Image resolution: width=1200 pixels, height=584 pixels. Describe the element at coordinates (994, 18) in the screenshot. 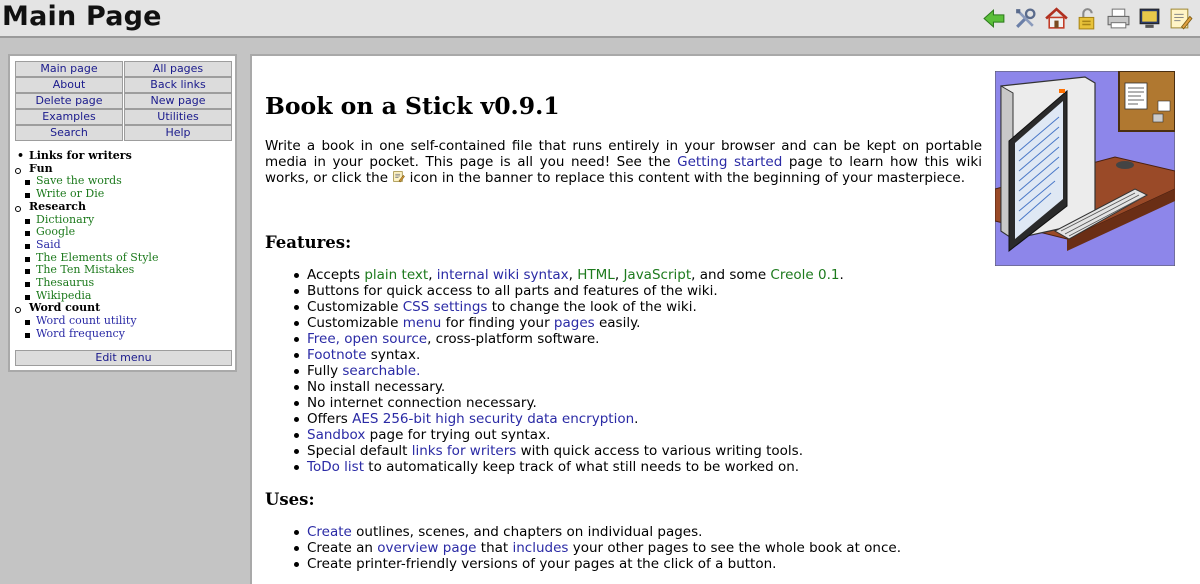

I see `back-icon` at that location.